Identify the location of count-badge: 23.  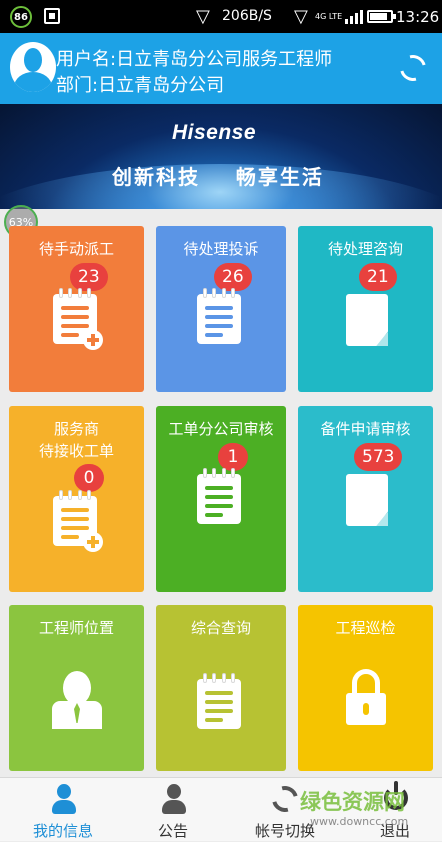
(89, 277).